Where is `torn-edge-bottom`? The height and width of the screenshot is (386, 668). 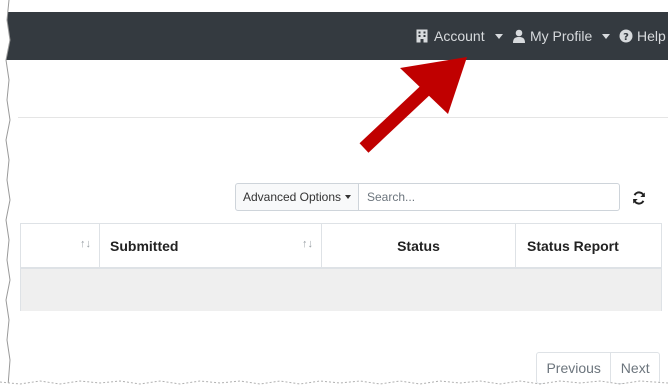 torn-edge-bottom is located at coordinates (334, 383).